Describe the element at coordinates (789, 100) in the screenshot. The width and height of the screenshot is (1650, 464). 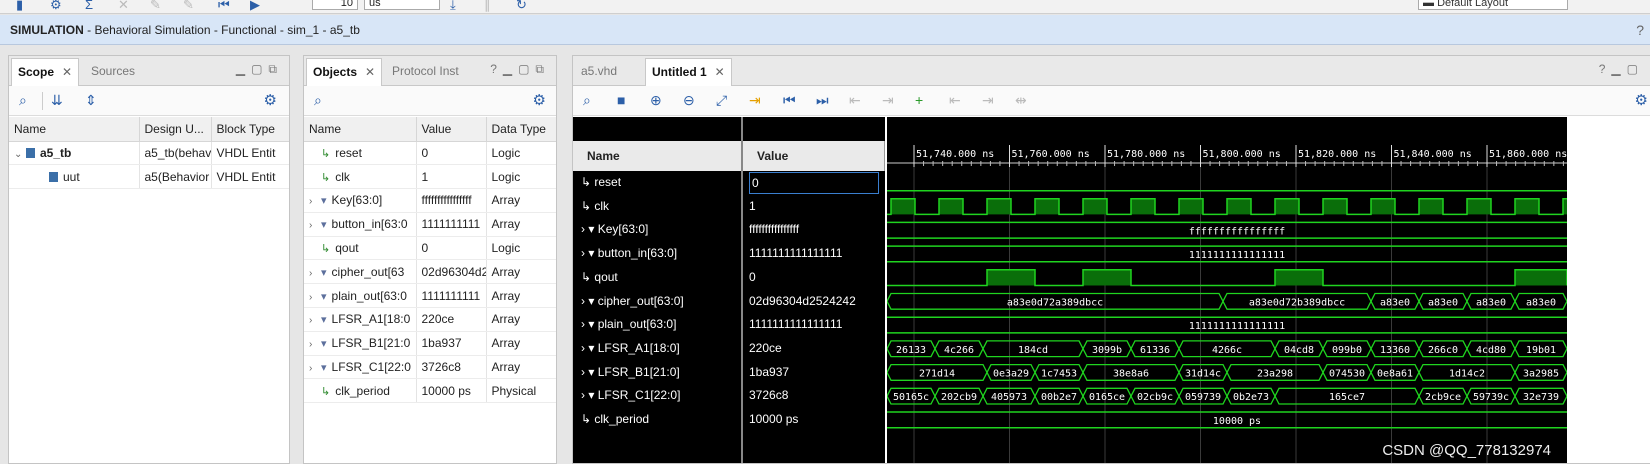
I see `go-to-start-icon: ⏮` at that location.